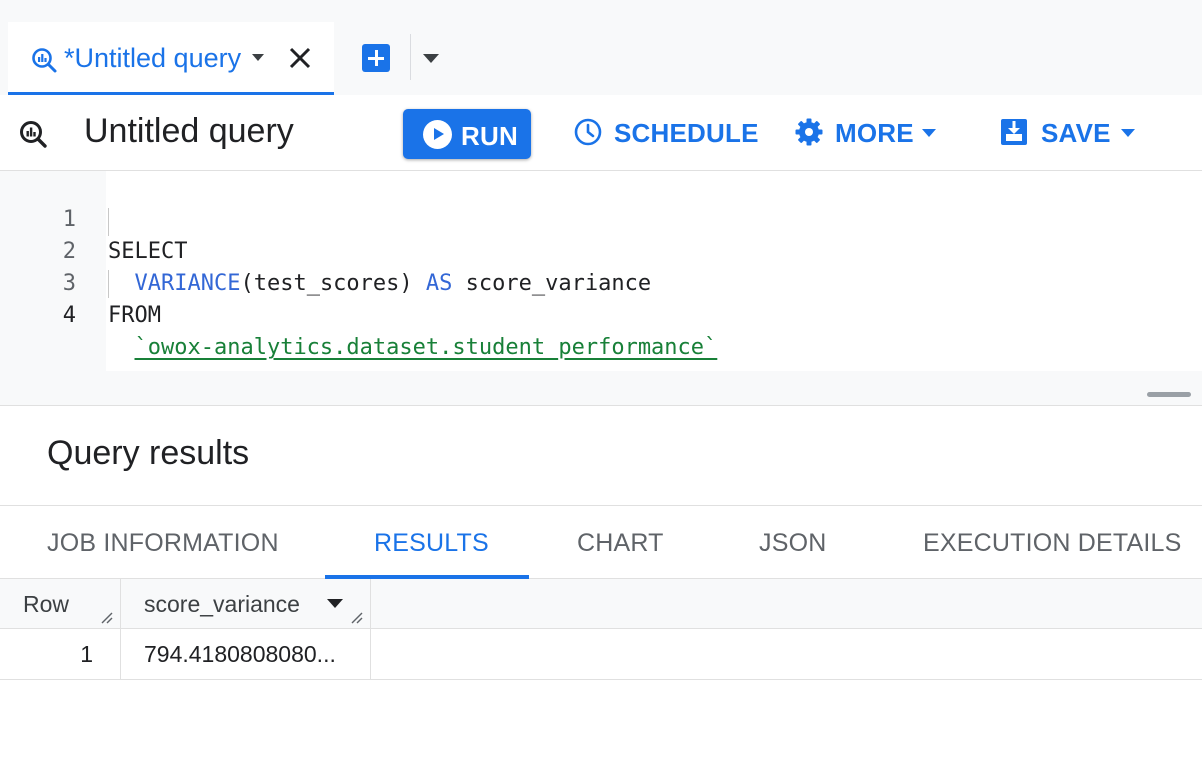  I want to click on play-circle-icon, so click(437, 134).